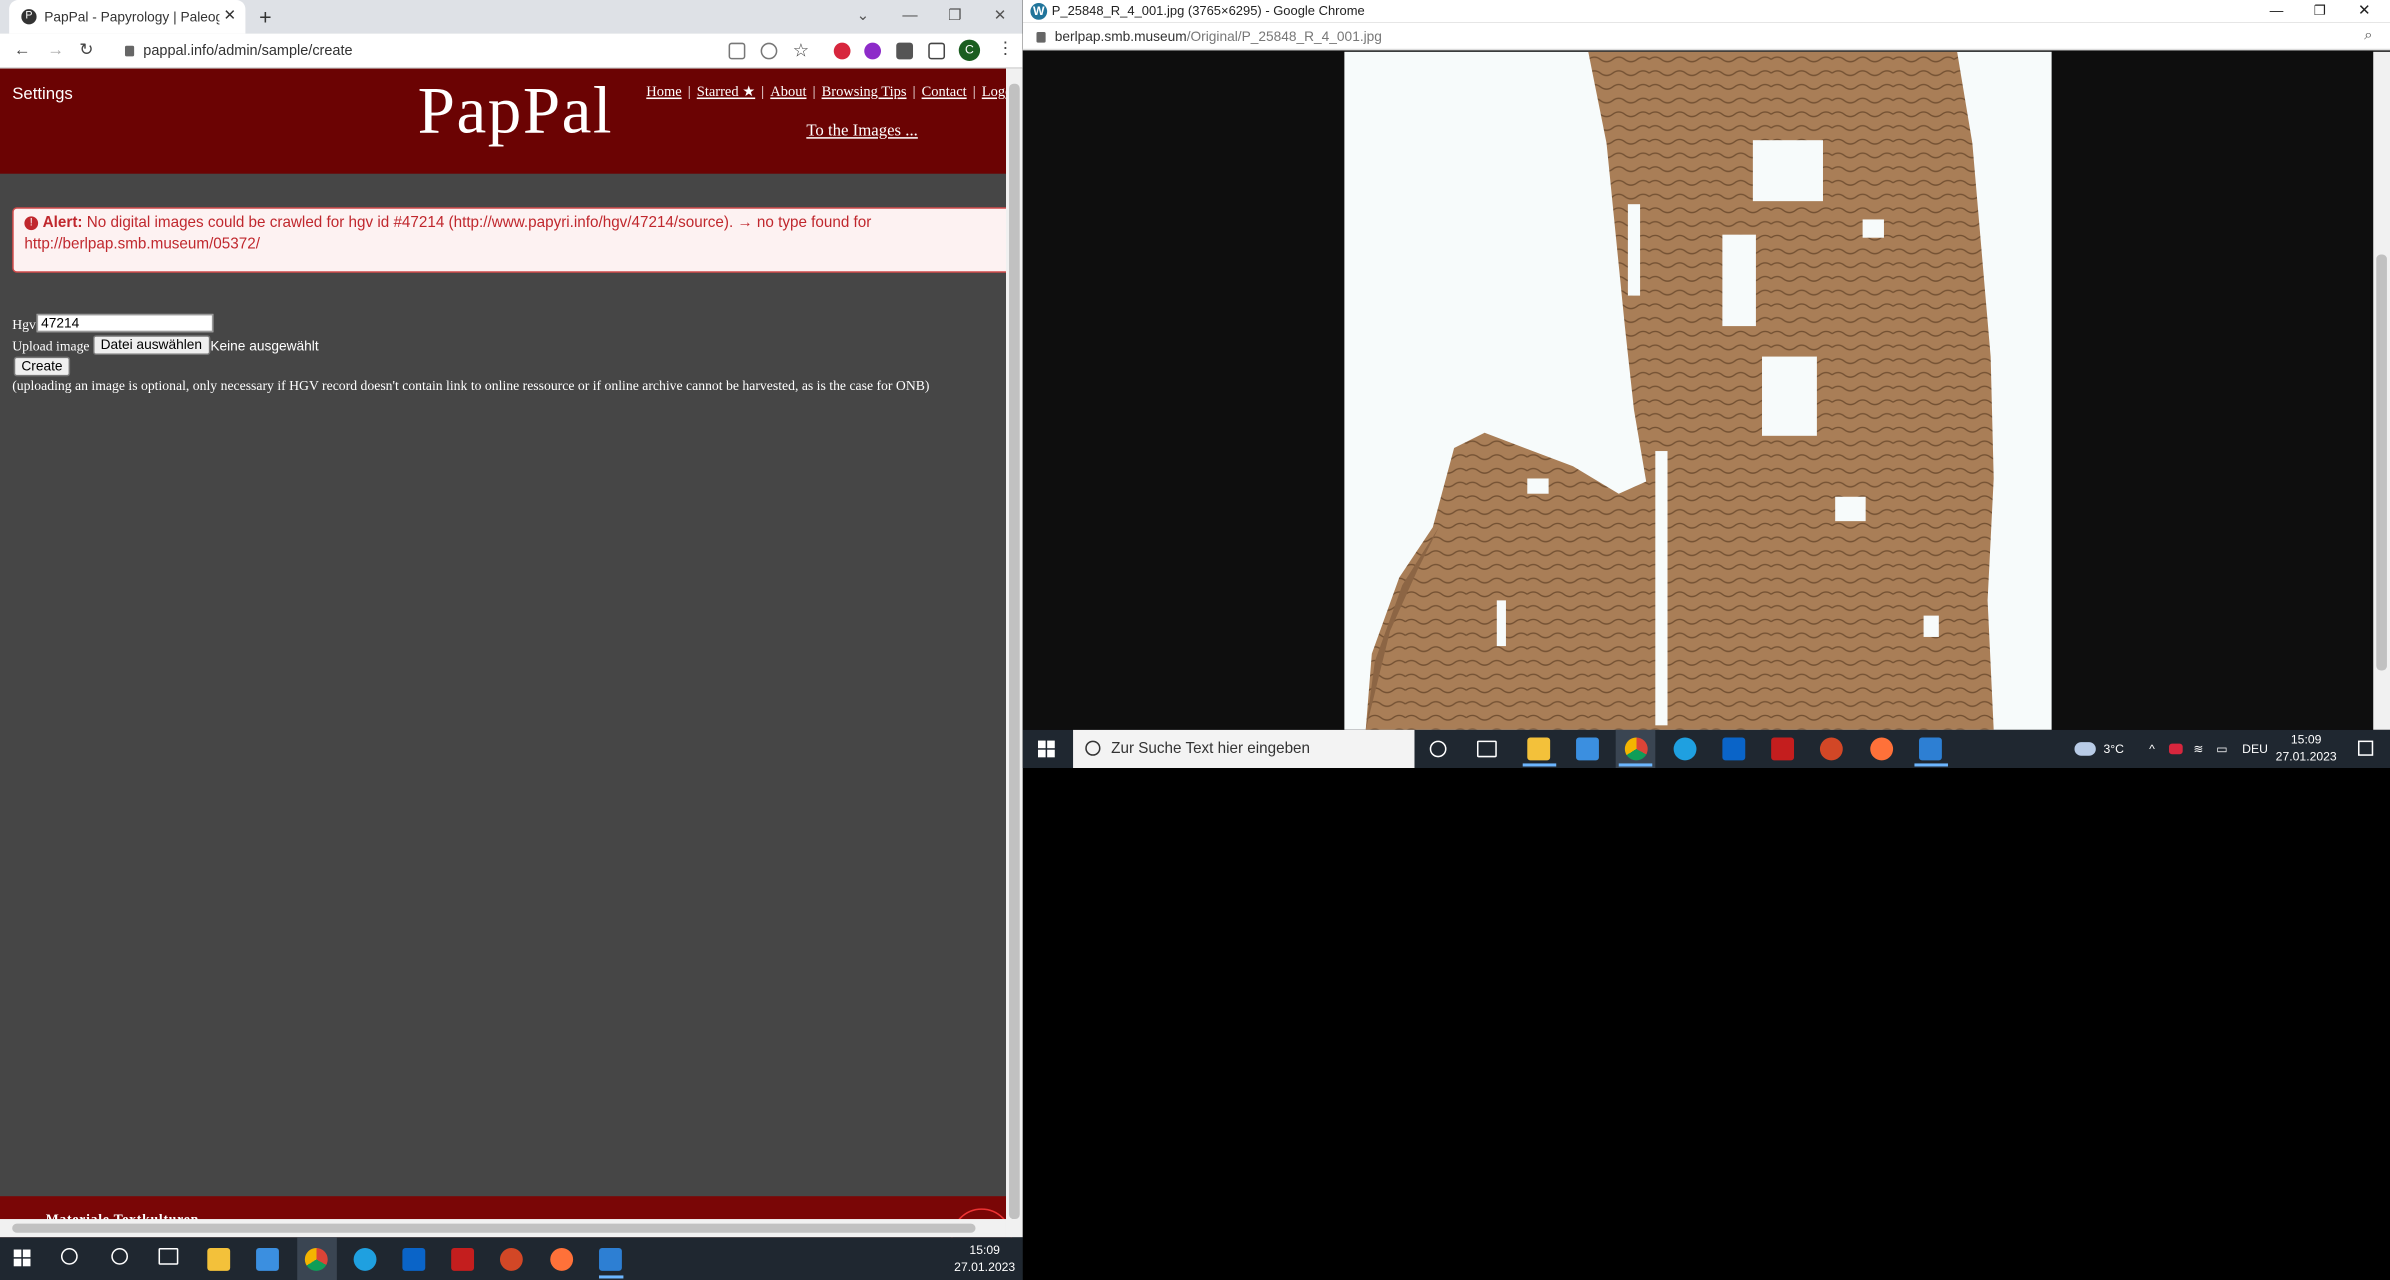  What do you see at coordinates (151, 345) in the screenshot?
I see `choose-file-button: Datei auswählen` at bounding box center [151, 345].